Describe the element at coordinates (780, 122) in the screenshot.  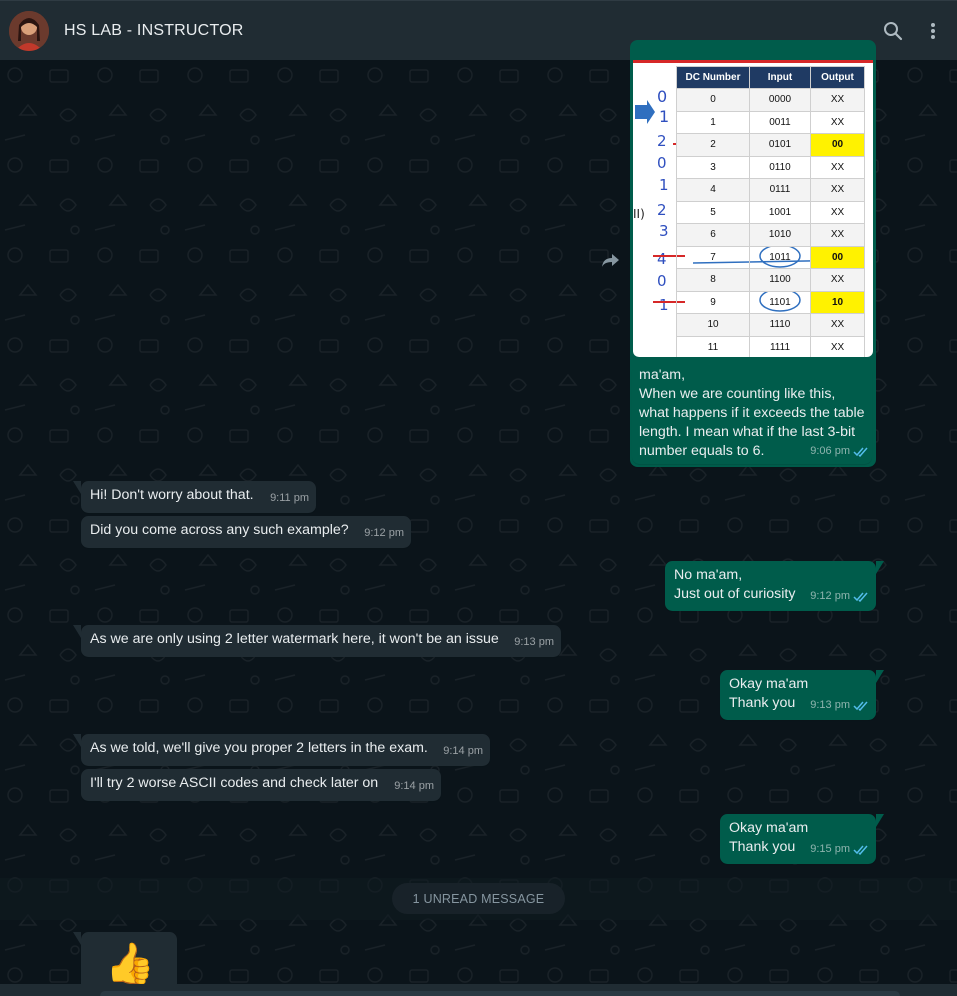
I see `table-cell: 0011` at that location.